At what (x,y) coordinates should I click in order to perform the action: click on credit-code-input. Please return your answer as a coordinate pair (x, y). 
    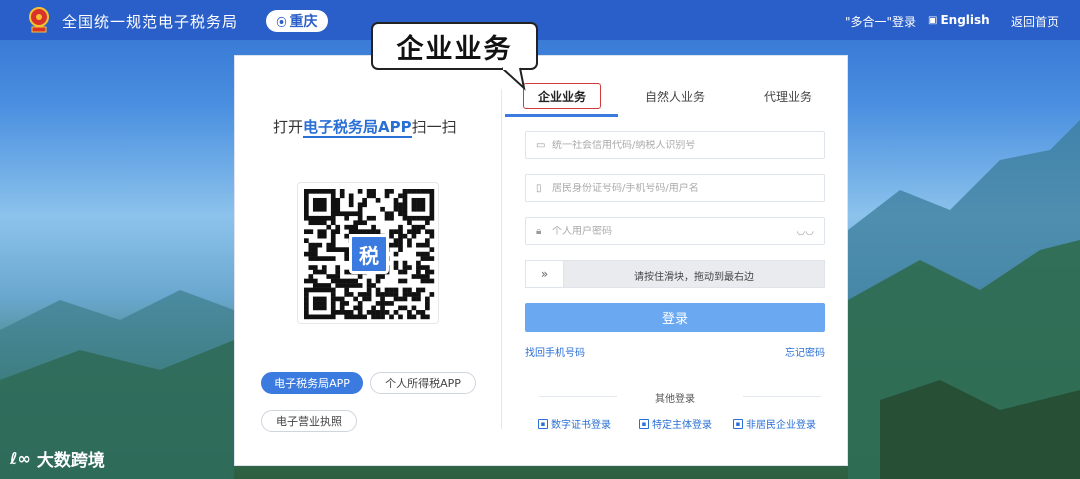
    Looking at the image, I should click on (667, 145).